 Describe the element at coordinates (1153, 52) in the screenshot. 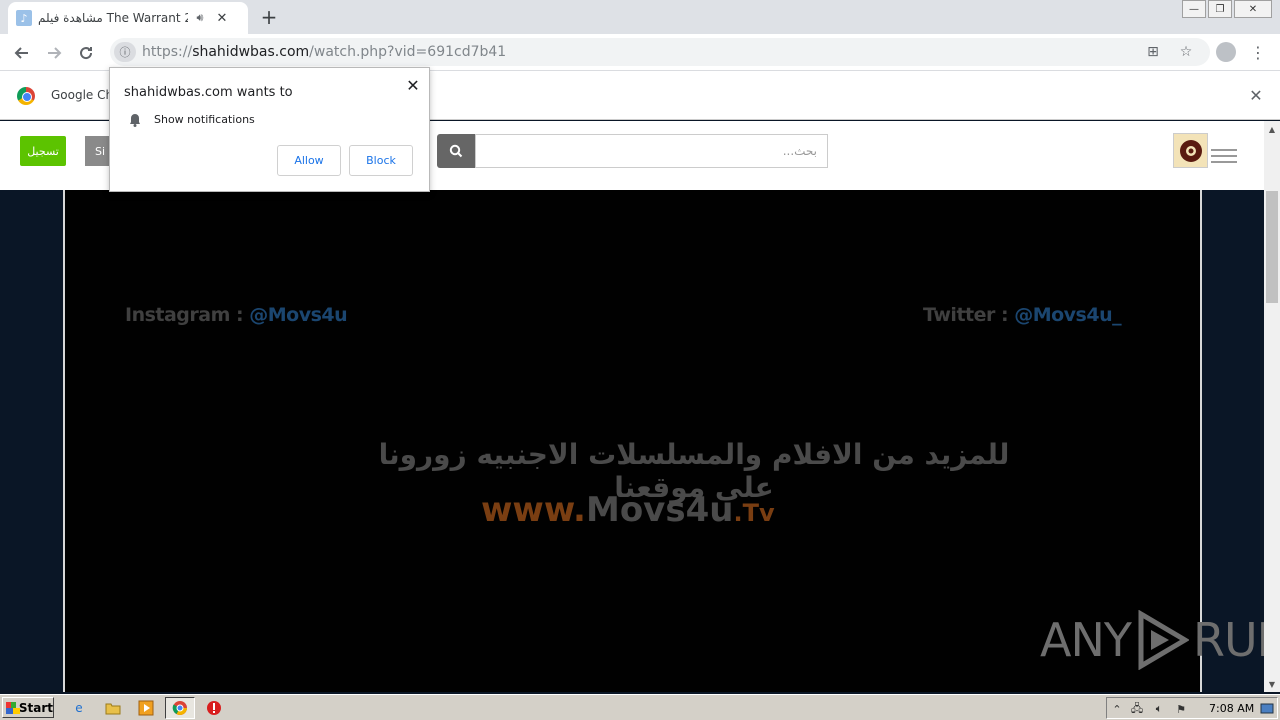

I see `translate-icon: ⊞` at that location.